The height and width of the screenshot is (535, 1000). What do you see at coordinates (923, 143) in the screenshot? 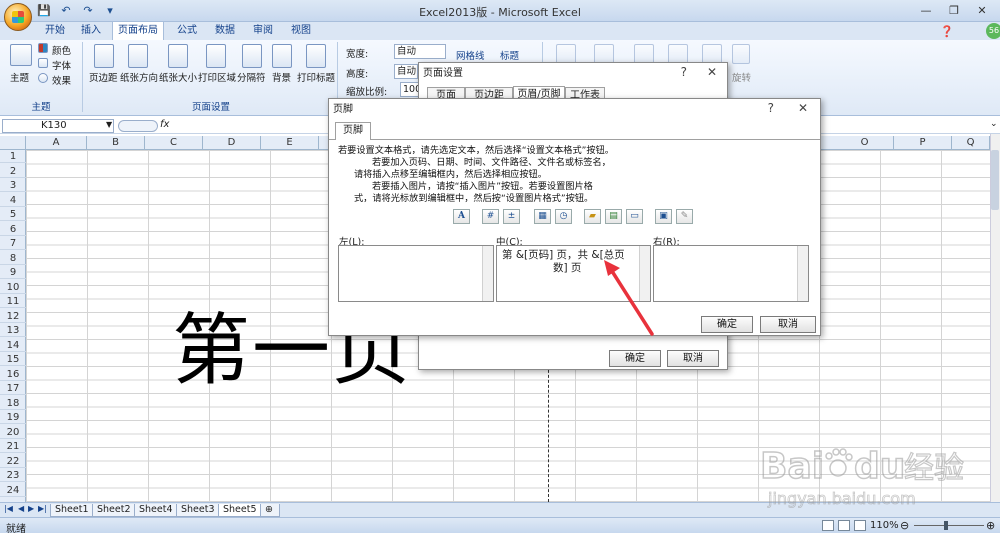
I see `column-header: P` at bounding box center [923, 143].